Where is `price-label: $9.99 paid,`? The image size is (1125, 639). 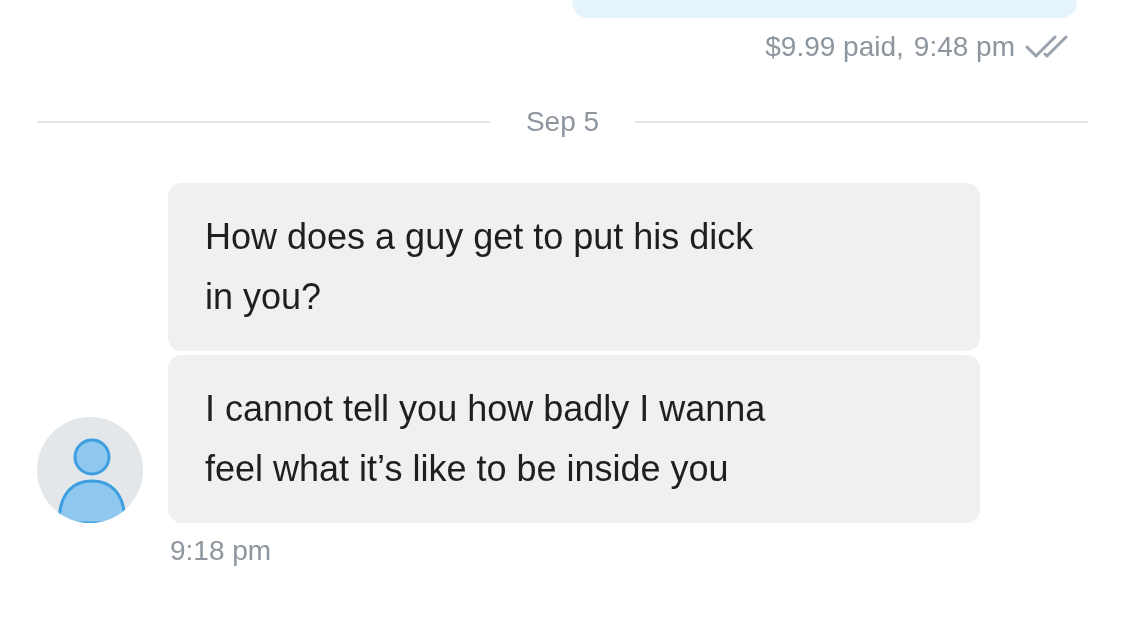
price-label: $9.99 paid, is located at coordinates (834, 47).